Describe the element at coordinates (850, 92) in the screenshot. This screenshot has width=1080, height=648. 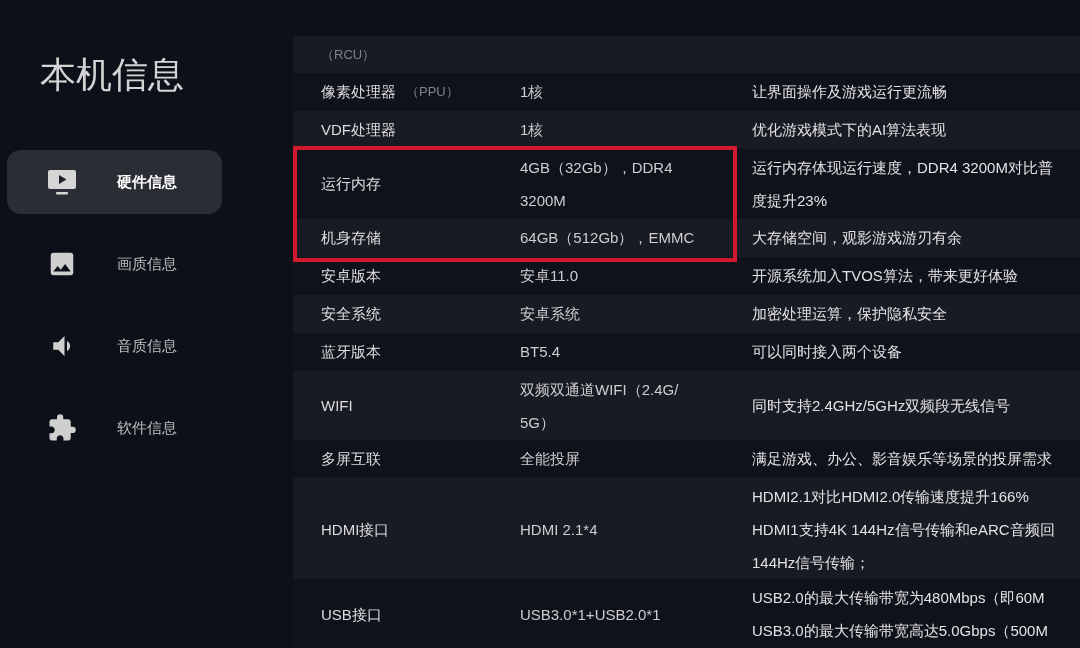
I see `row-description: 让界面操作及游戏运行更流畅` at that location.